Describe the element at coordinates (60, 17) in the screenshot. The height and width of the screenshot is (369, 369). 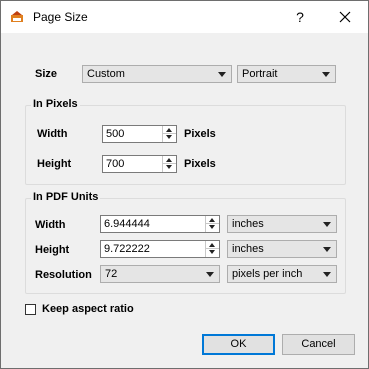
I see `window-title: Page Size` at that location.